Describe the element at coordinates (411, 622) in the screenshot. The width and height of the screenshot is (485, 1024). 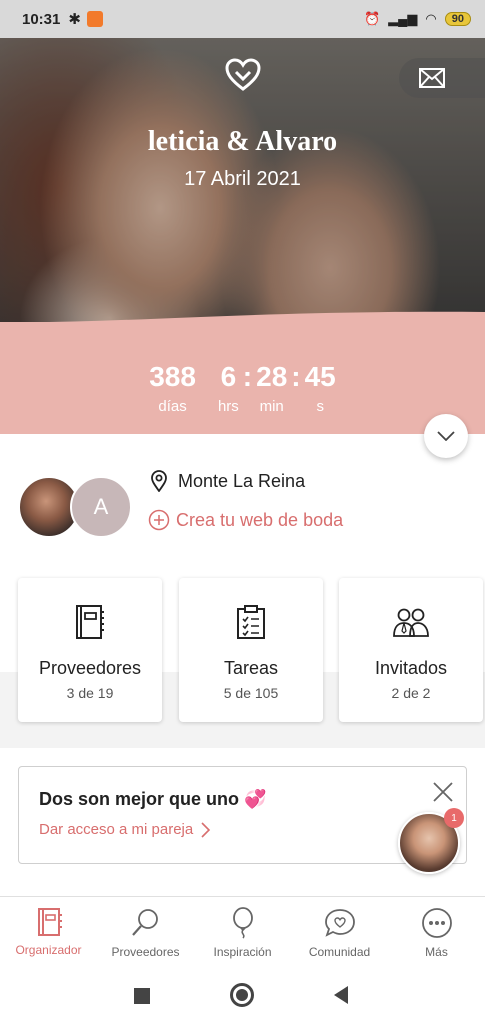
I see `guests-icon` at that location.